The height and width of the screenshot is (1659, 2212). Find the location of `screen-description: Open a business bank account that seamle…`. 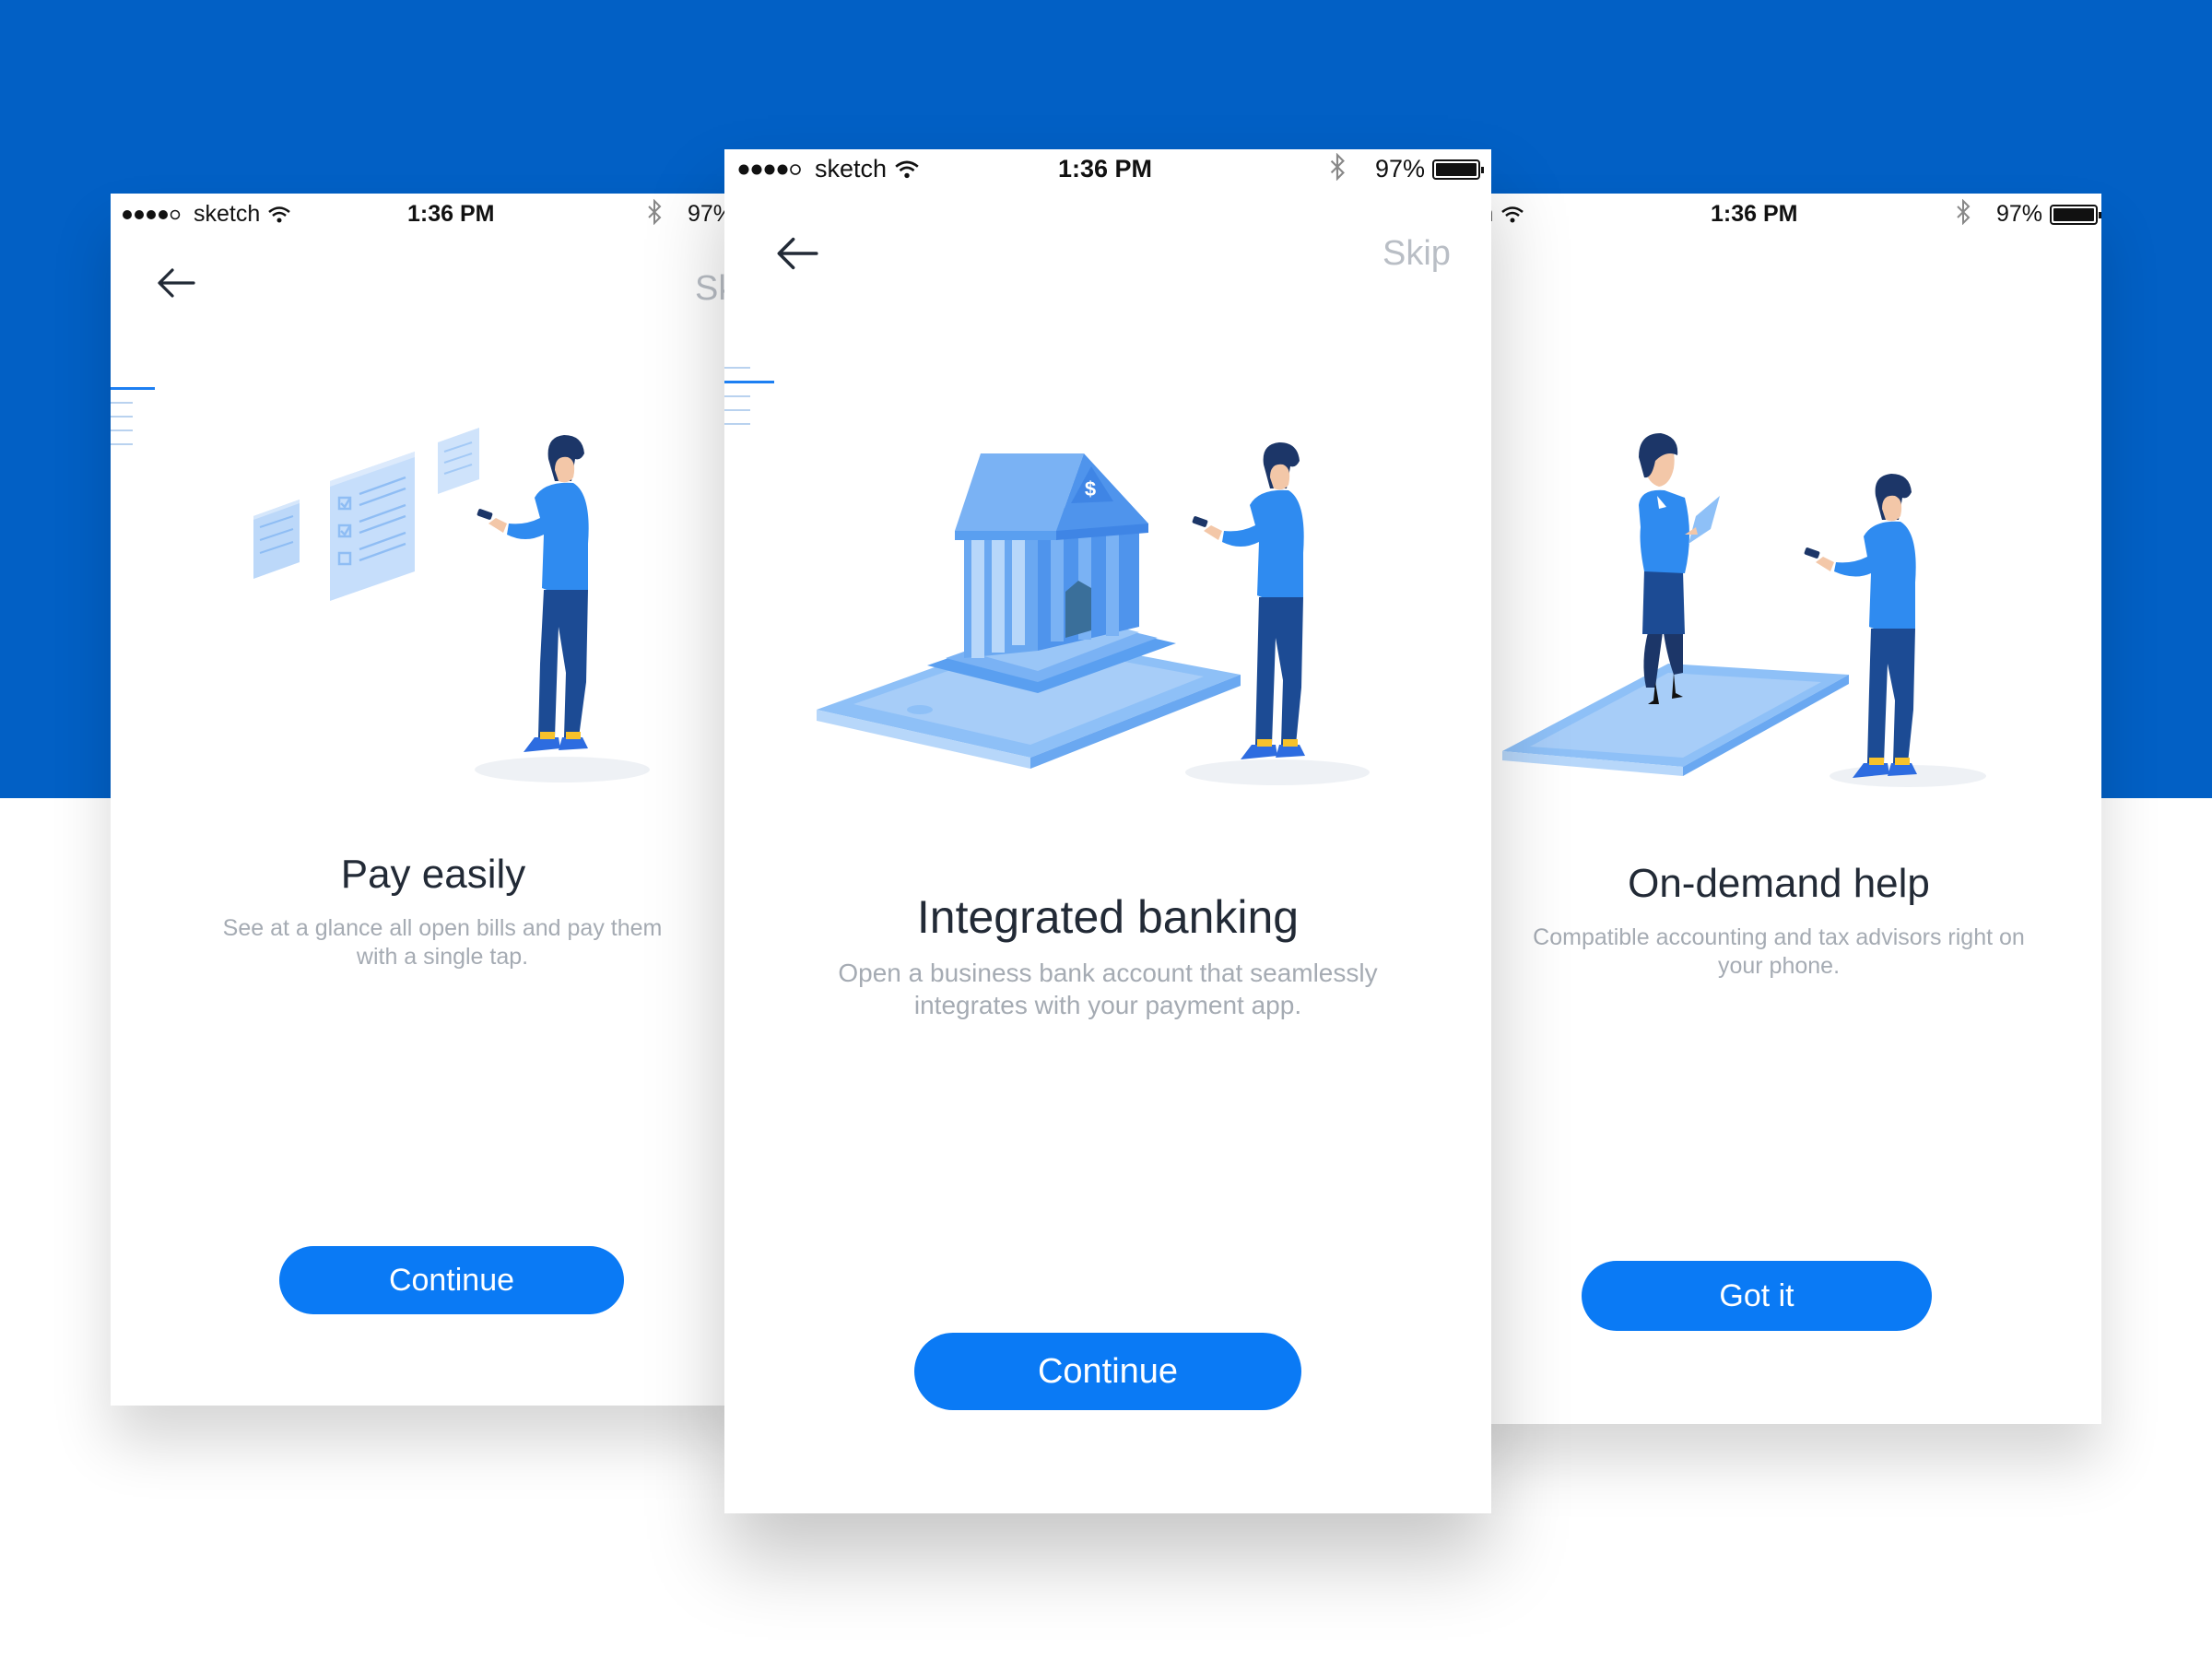

screen-description: Open a business bank account that seamle… is located at coordinates (1108, 989).